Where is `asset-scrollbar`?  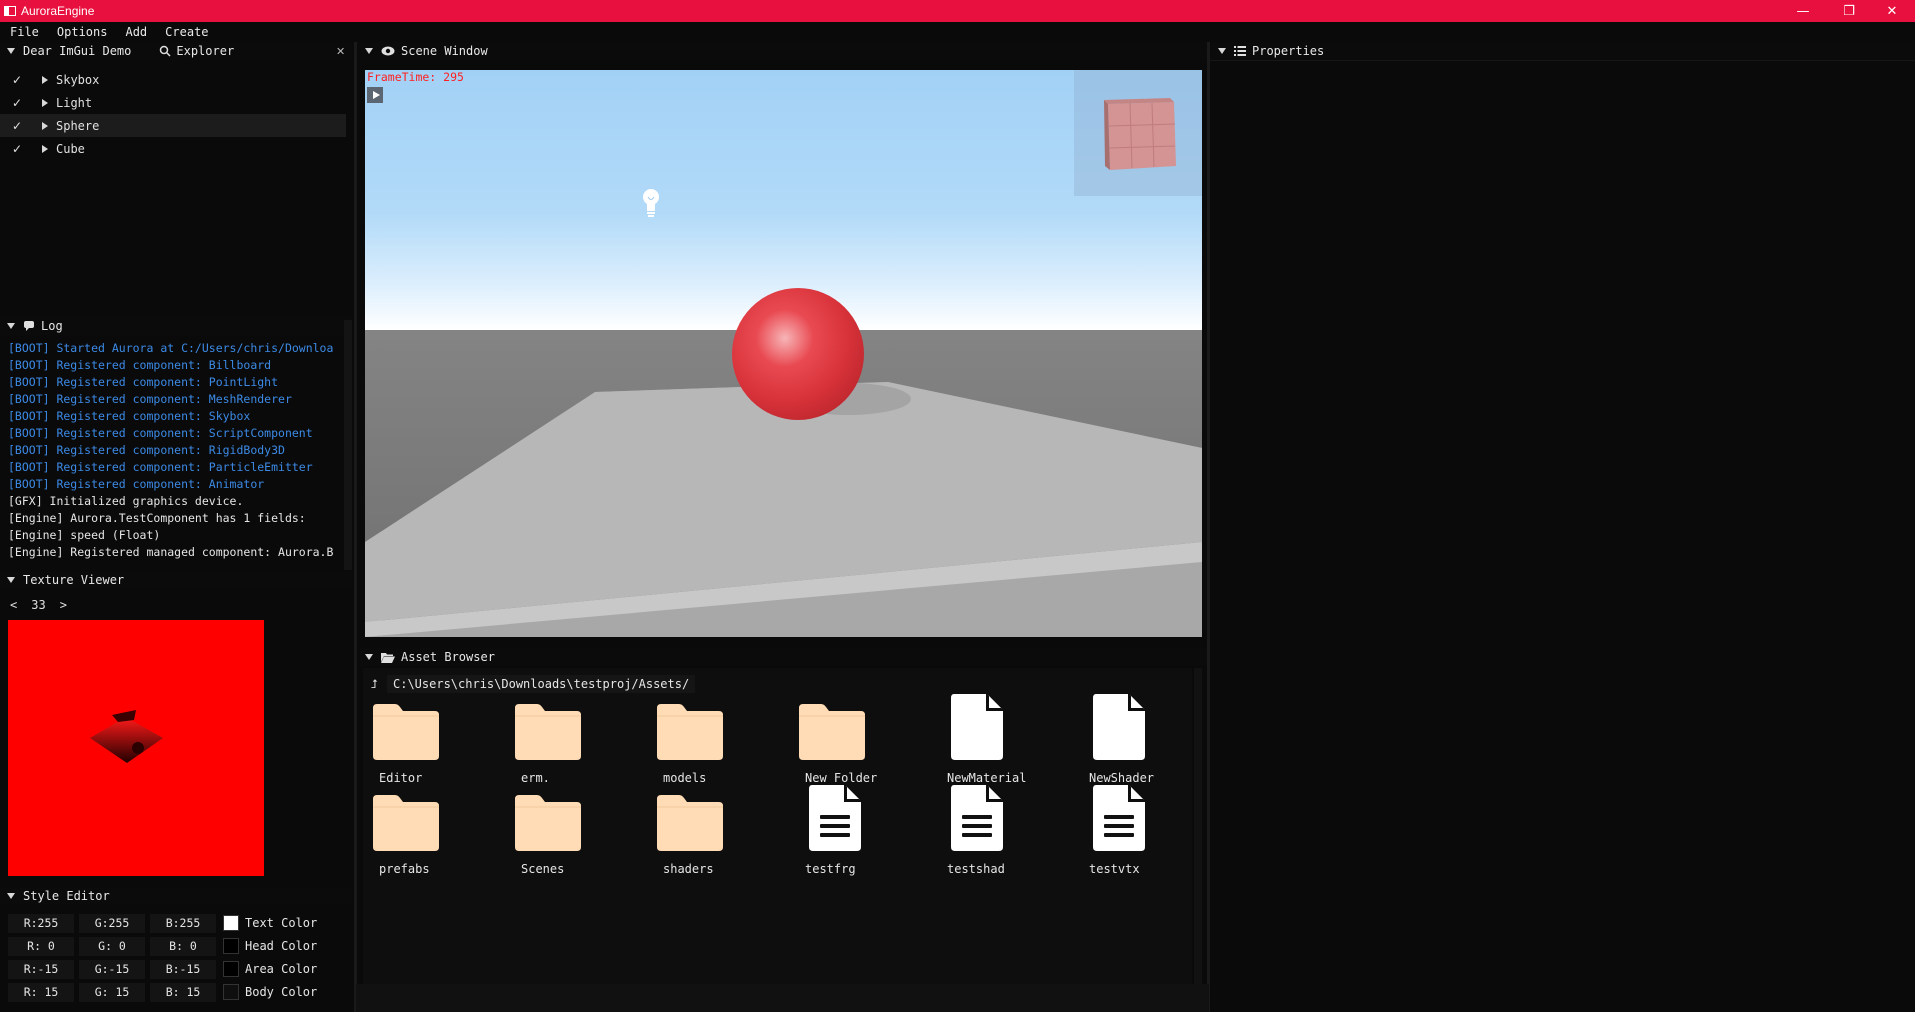
asset-scrollbar is located at coordinates (1198, 826).